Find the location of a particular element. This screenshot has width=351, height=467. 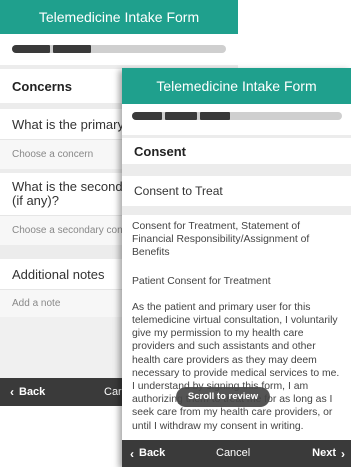

next-button: Next › is located at coordinates (328, 453).